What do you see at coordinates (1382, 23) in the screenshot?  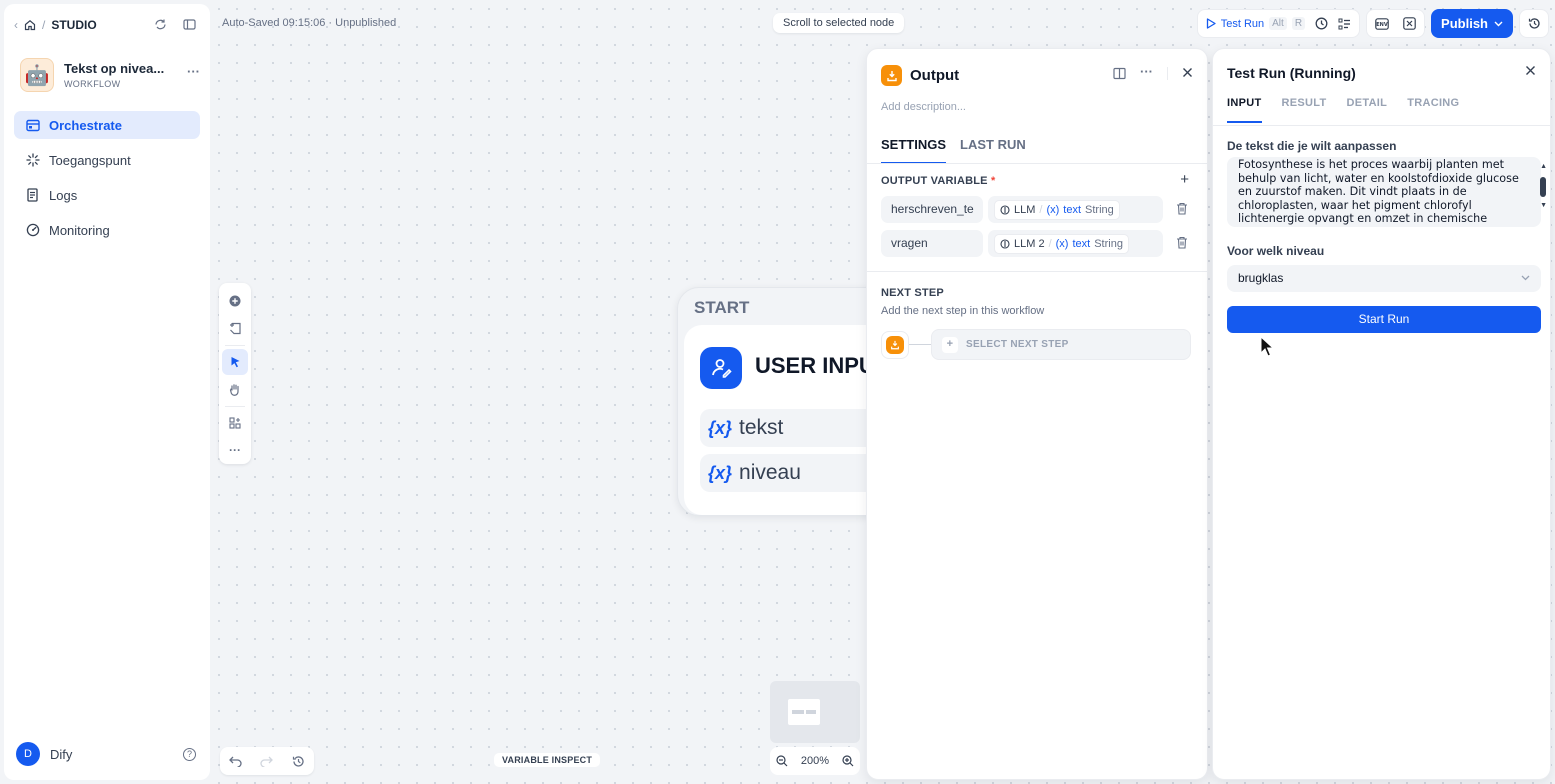 I see `env-icon: ENV` at bounding box center [1382, 23].